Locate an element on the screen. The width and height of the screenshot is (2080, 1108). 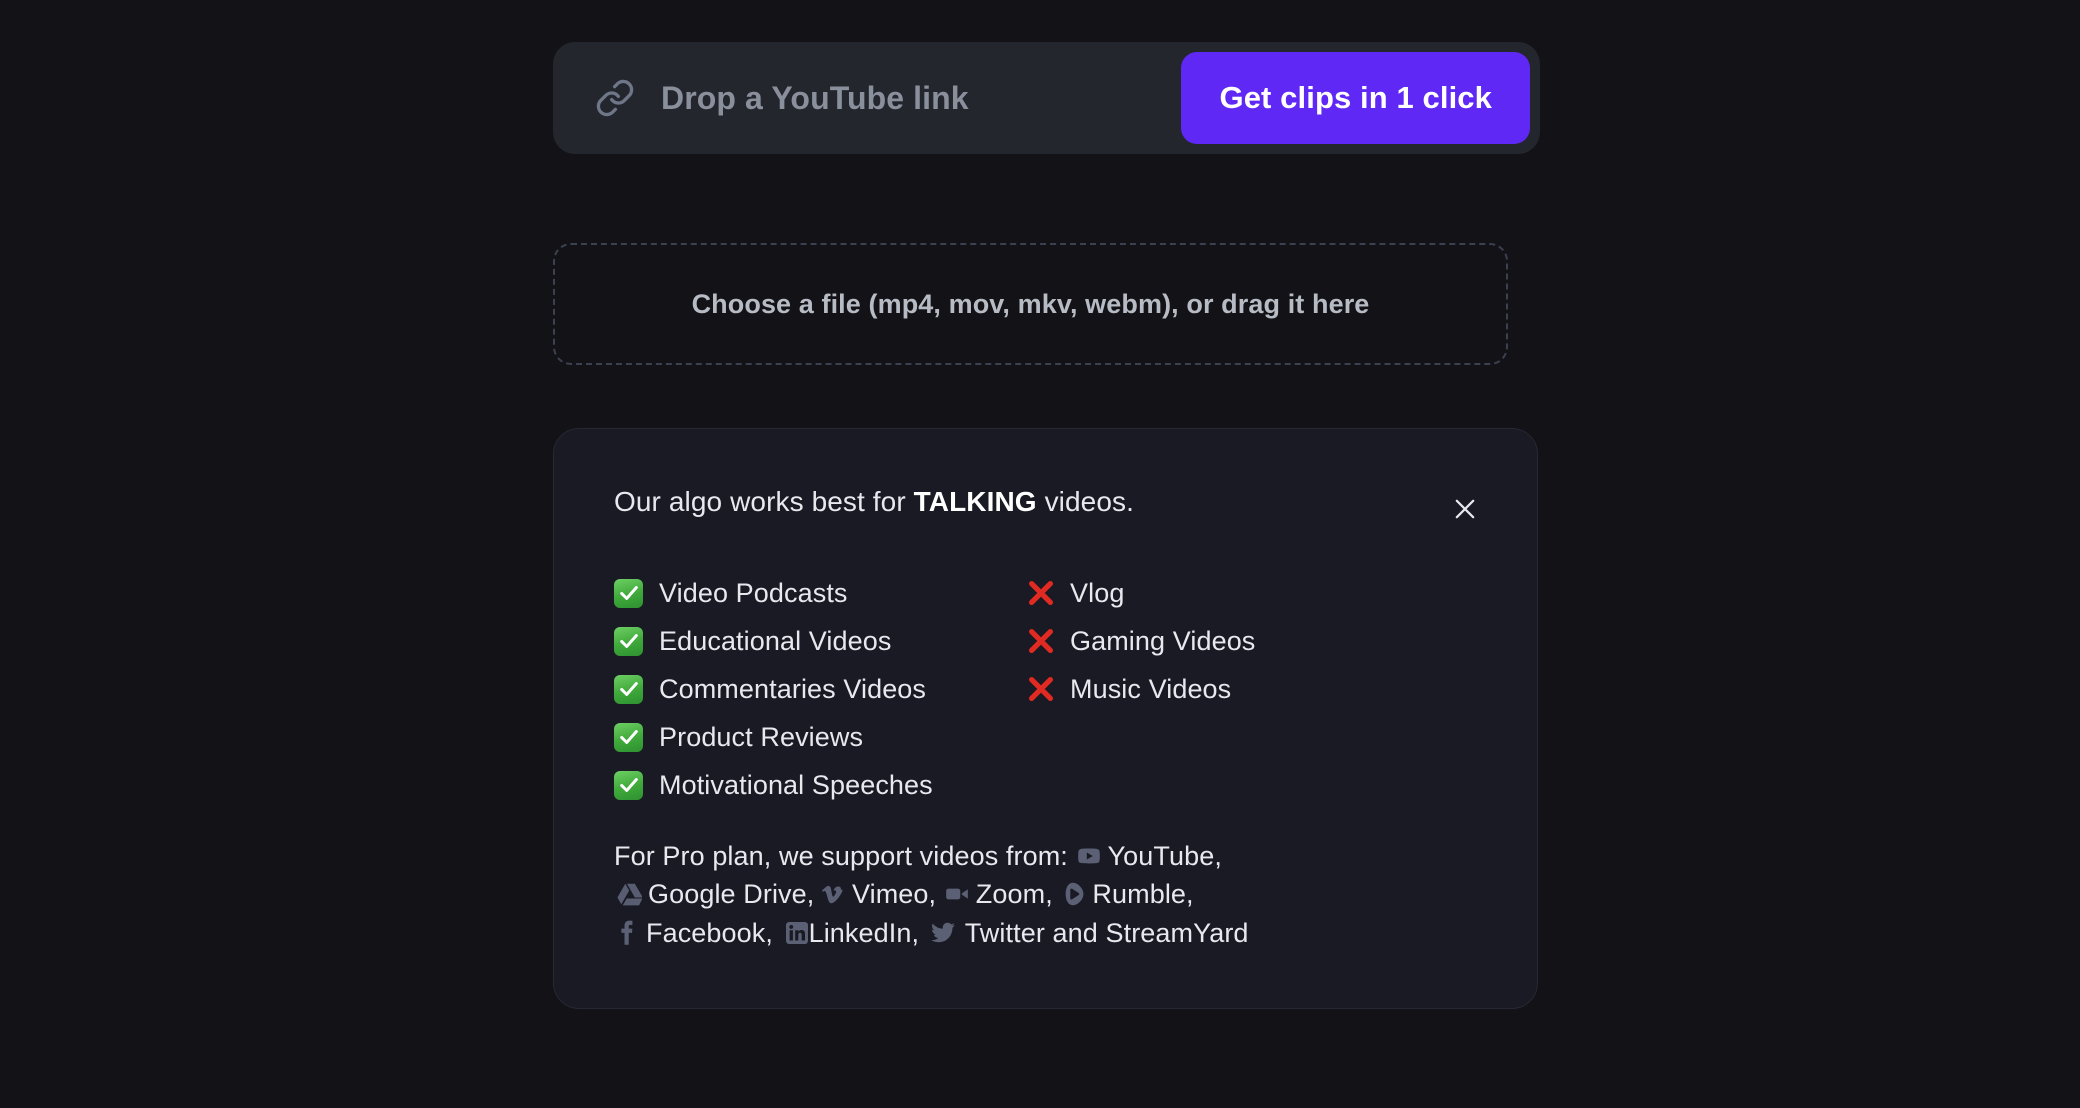
list-item: Product Reviews is located at coordinates (820, 737).